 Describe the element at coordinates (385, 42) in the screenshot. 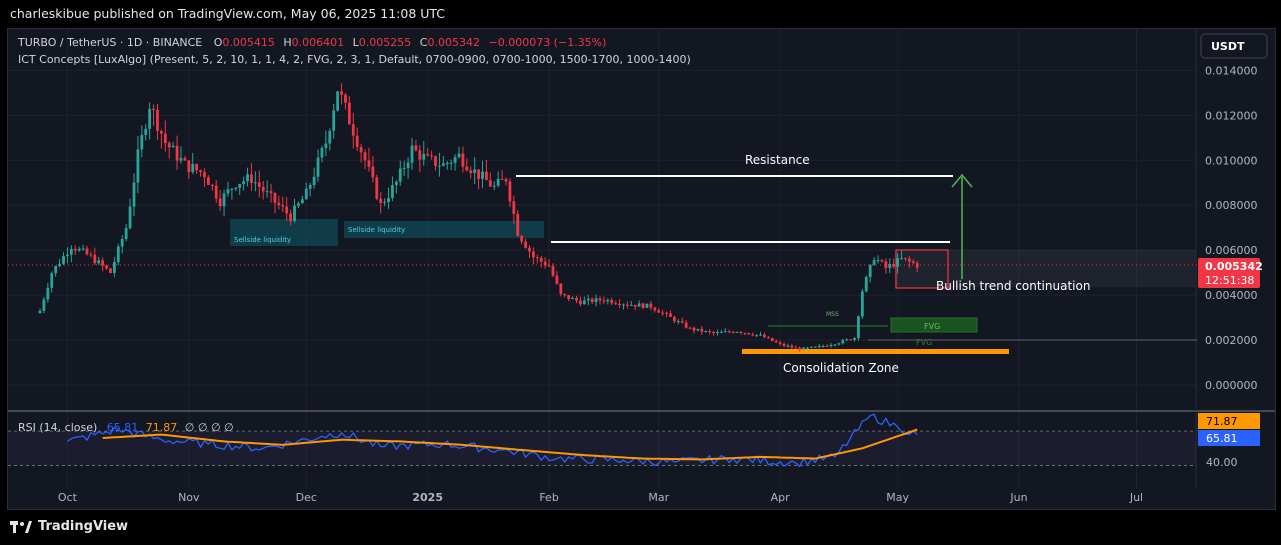

I see `legend-low: 0.005255` at that location.